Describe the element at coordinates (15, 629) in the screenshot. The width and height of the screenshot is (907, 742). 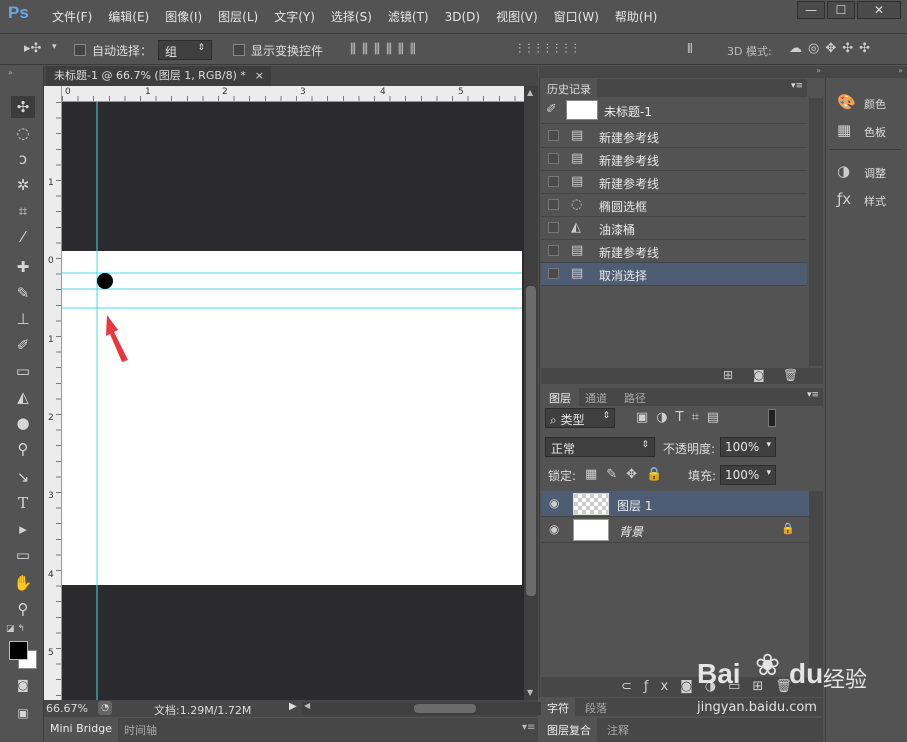
I see `default-colors-icon: ◪ ↰` at that location.